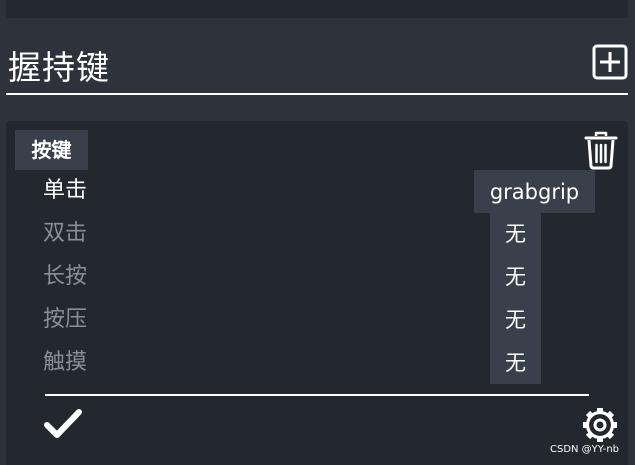 The width and height of the screenshot is (635, 465). I want to click on checkmark-icon, so click(63, 423).